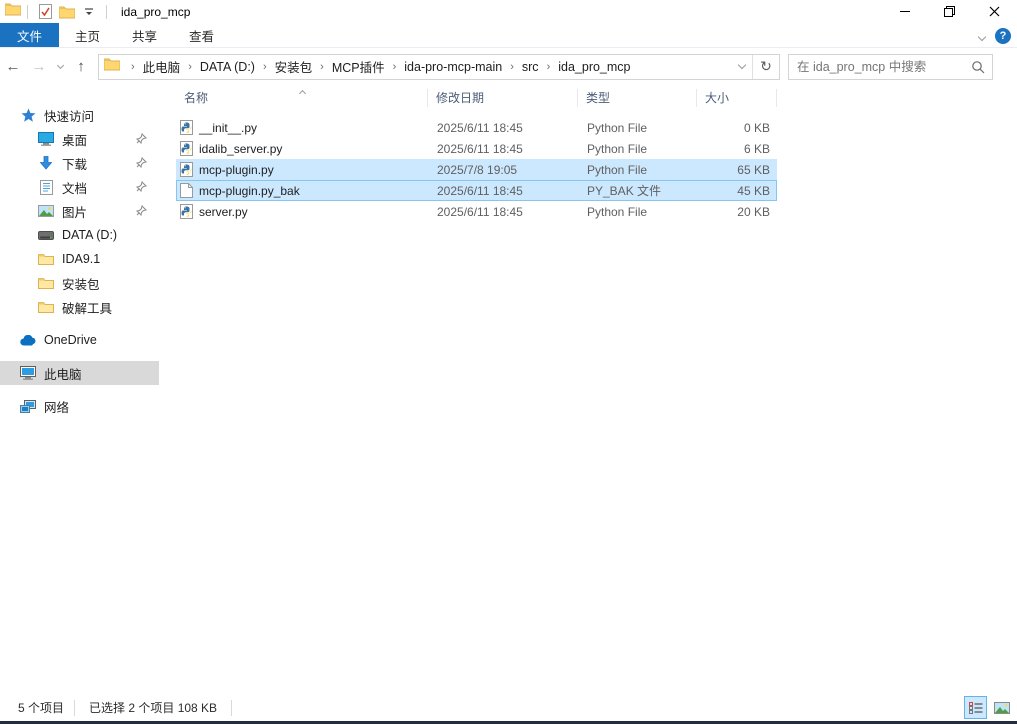 This screenshot has width=1017, height=724. What do you see at coordinates (28, 115) in the screenshot?
I see `quick-access-star-icon` at bounding box center [28, 115].